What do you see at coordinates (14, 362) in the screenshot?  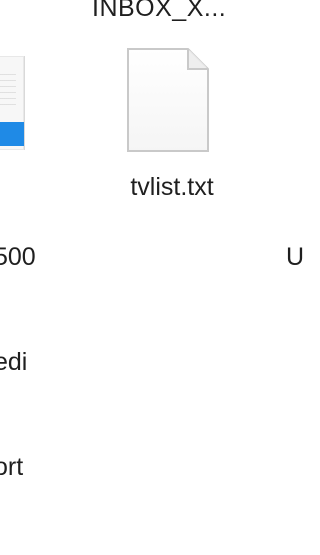 I see `left-file-label-line-2: edi` at bounding box center [14, 362].